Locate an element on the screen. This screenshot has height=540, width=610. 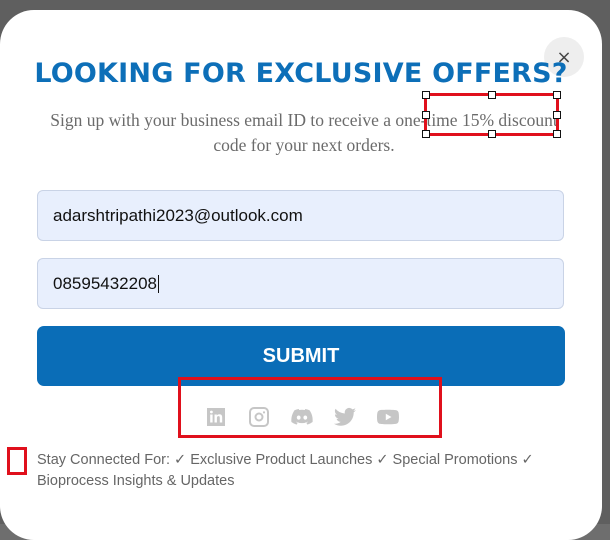
youtube-icon is located at coordinates (388, 417).